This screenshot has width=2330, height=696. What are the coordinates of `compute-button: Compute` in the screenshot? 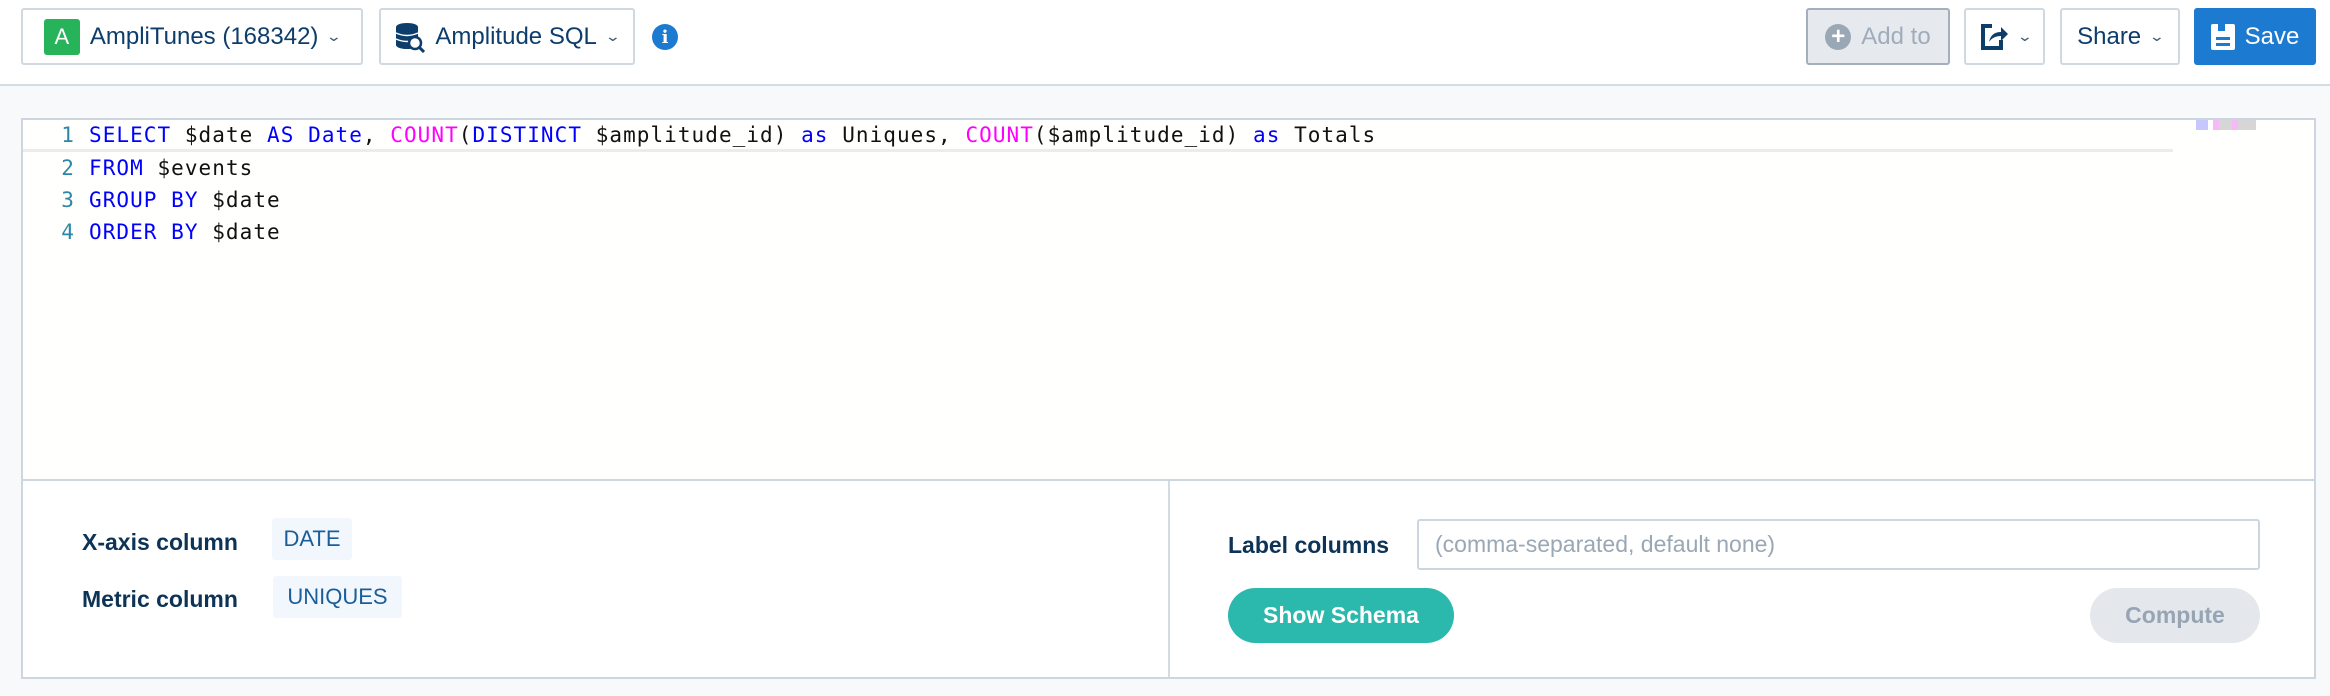 It's located at (2175, 615).